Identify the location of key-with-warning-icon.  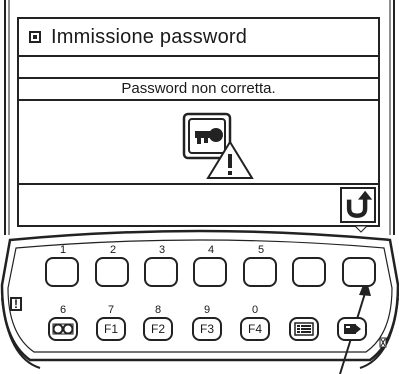
(218, 145).